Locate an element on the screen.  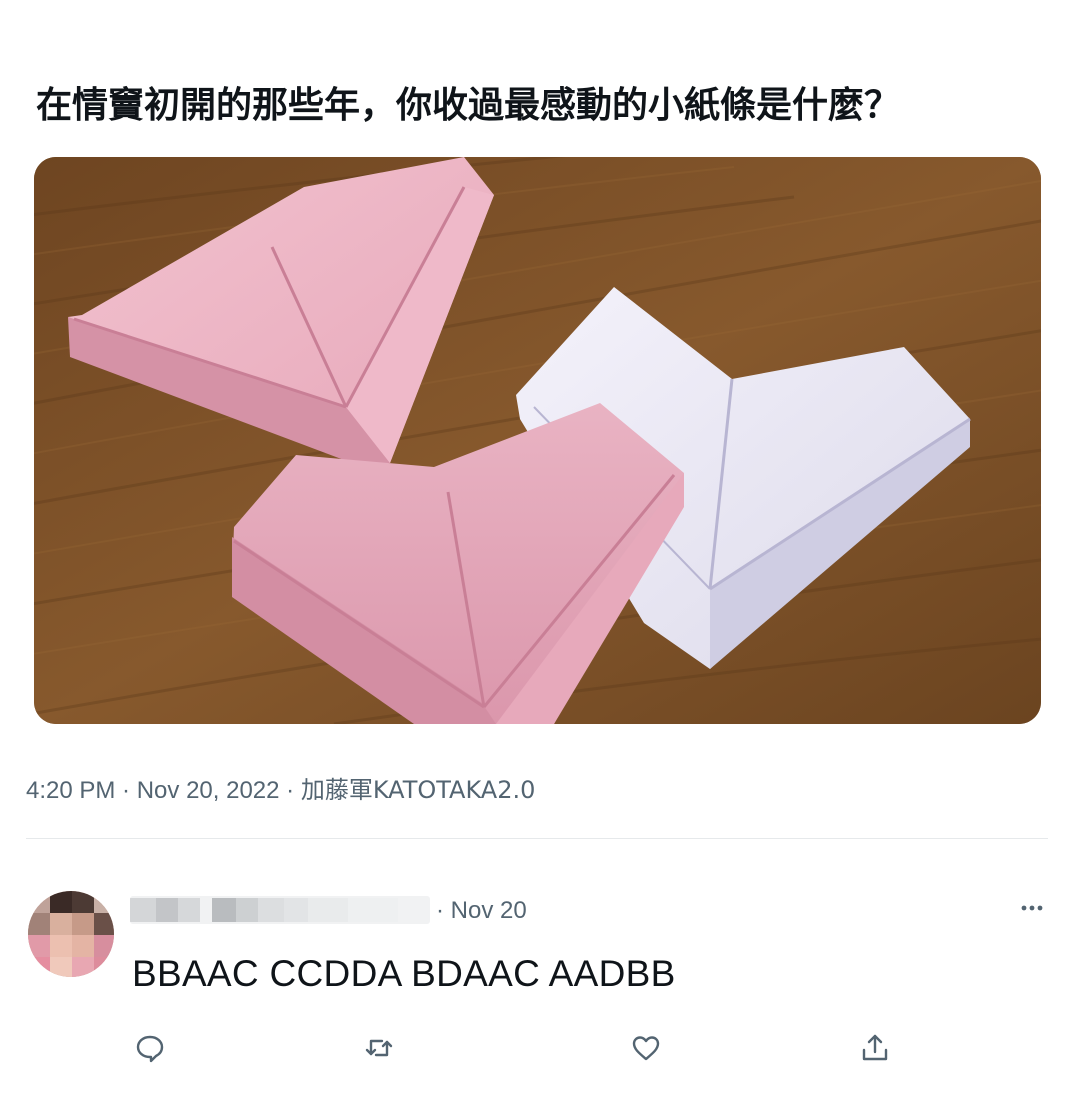
more-options-button is located at coordinates (1032, 908).